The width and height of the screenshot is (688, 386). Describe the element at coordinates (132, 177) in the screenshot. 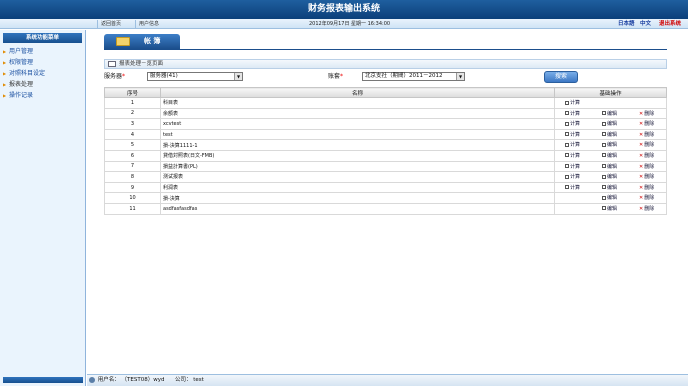

I see `row-number: 8` at that location.